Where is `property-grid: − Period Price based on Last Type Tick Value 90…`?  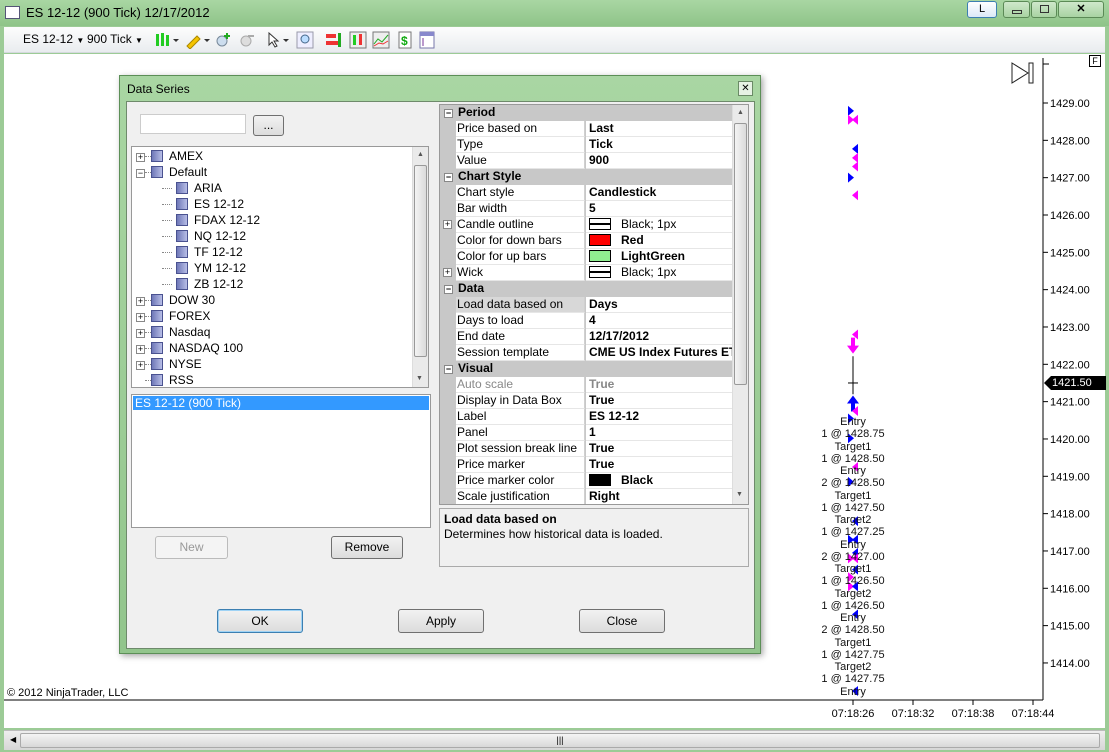 property-grid: − Period Price based on Last Type Tick Value 90… is located at coordinates (594, 304).